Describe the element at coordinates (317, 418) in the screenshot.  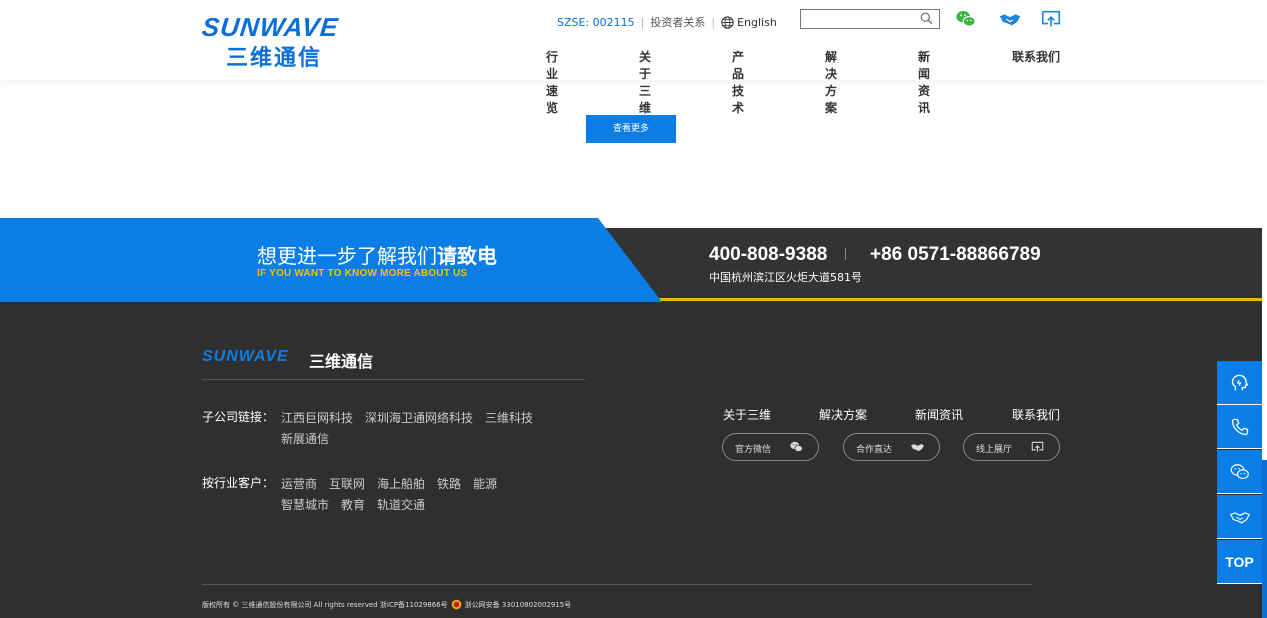
I see `subsidiary-link: 江西巨网科技` at that location.